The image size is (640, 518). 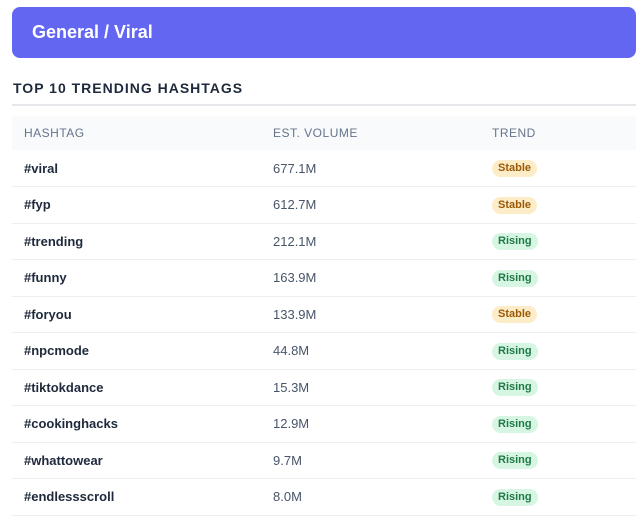 What do you see at coordinates (287, 460) in the screenshot?
I see `volume-cell: 9.7M` at bounding box center [287, 460].